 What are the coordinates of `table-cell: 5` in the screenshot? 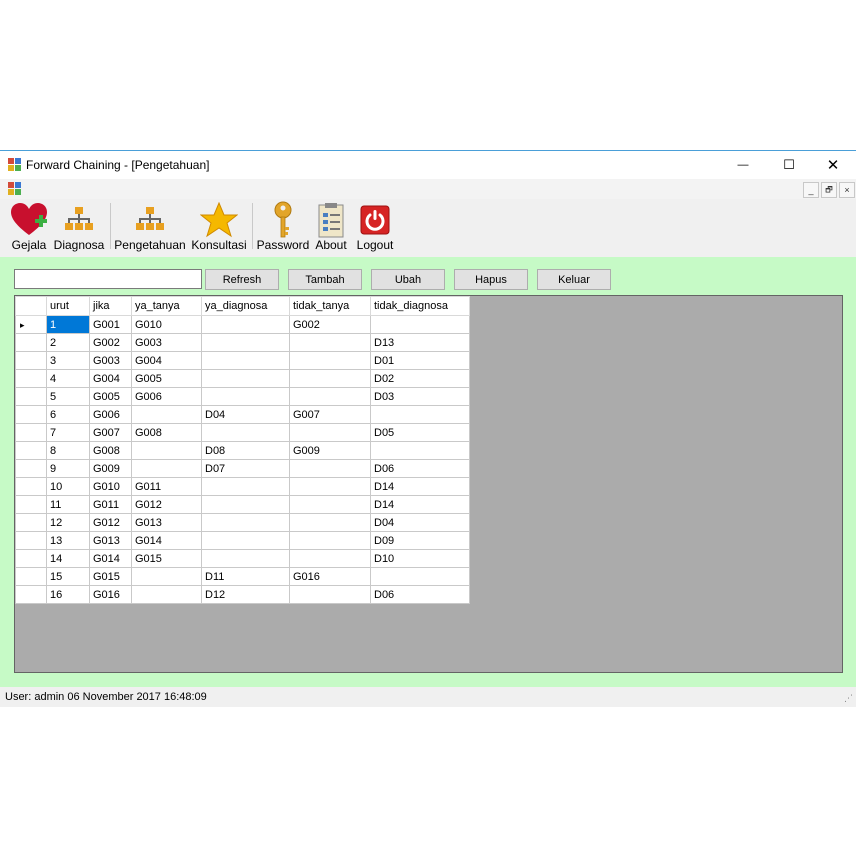 It's located at (68, 396).